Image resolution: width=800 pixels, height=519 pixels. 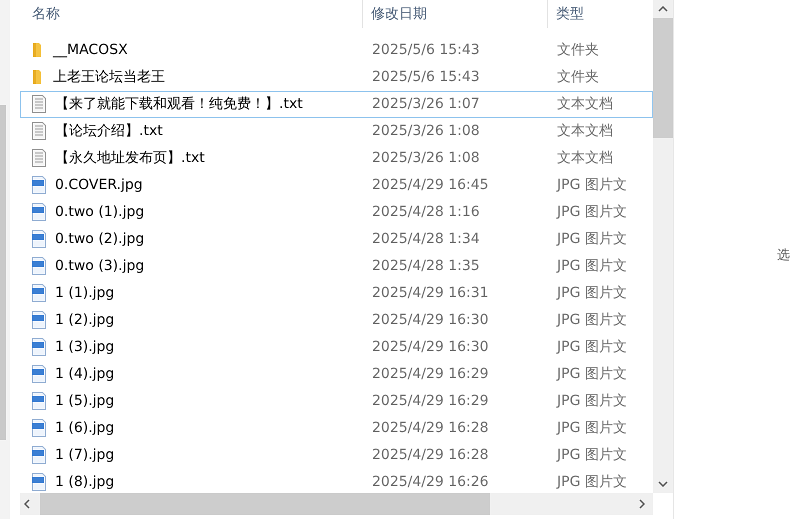 I want to click on date-cell-text: 2025/4/29 16:31, so click(x=430, y=293).